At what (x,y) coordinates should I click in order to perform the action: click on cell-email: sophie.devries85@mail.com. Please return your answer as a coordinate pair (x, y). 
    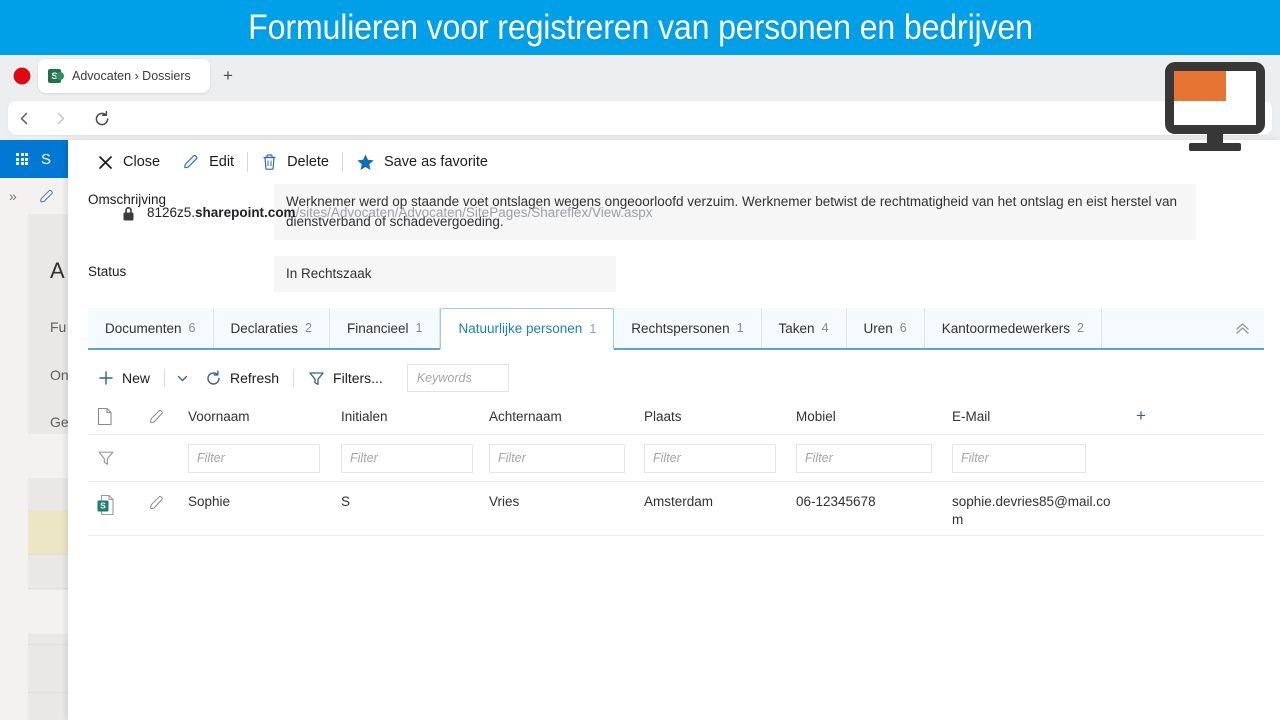
    Looking at the image, I should click on (1031, 510).